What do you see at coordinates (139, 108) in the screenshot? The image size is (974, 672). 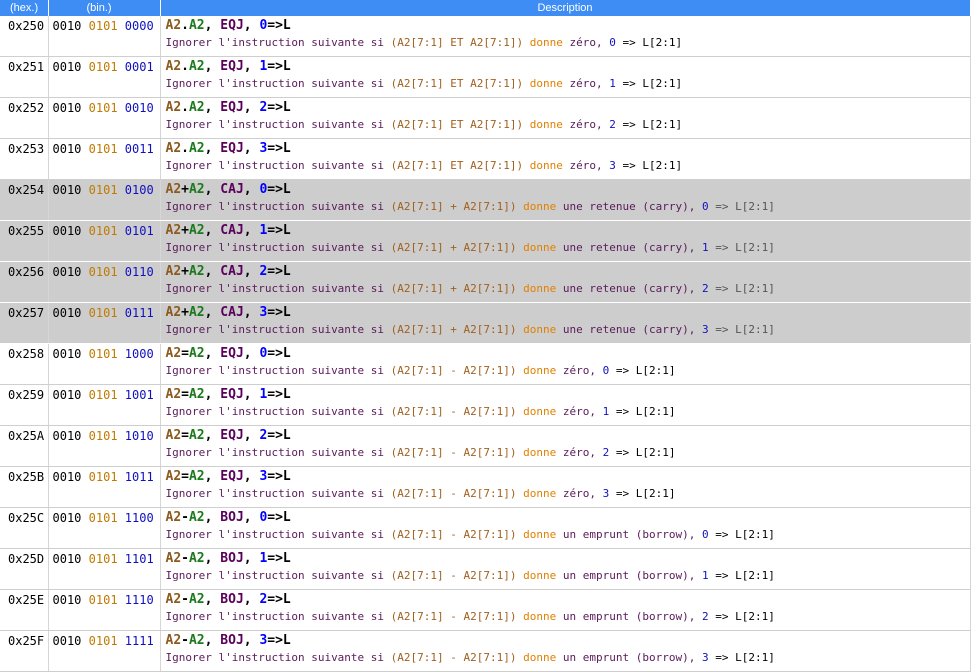 I see `bin-group-3: 0010` at bounding box center [139, 108].